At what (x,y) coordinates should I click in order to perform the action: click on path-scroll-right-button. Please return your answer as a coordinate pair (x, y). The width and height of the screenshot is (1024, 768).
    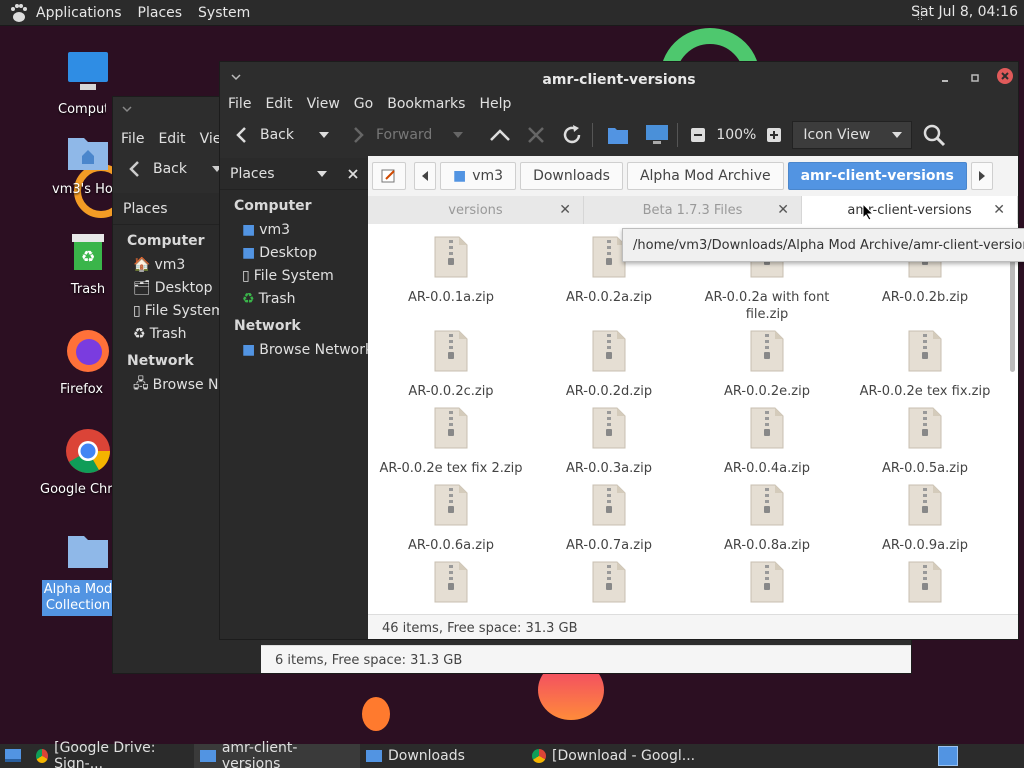
    Looking at the image, I should click on (981, 176).